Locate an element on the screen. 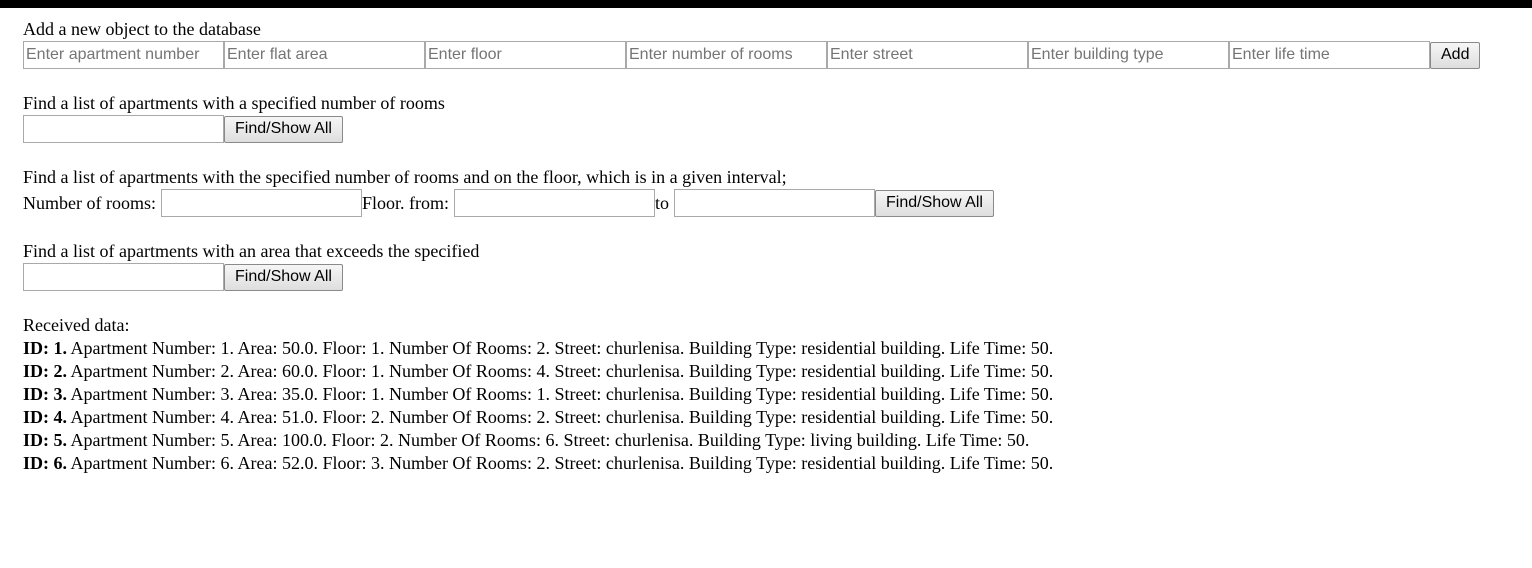  result-id: ID: 3. is located at coordinates (45, 394).